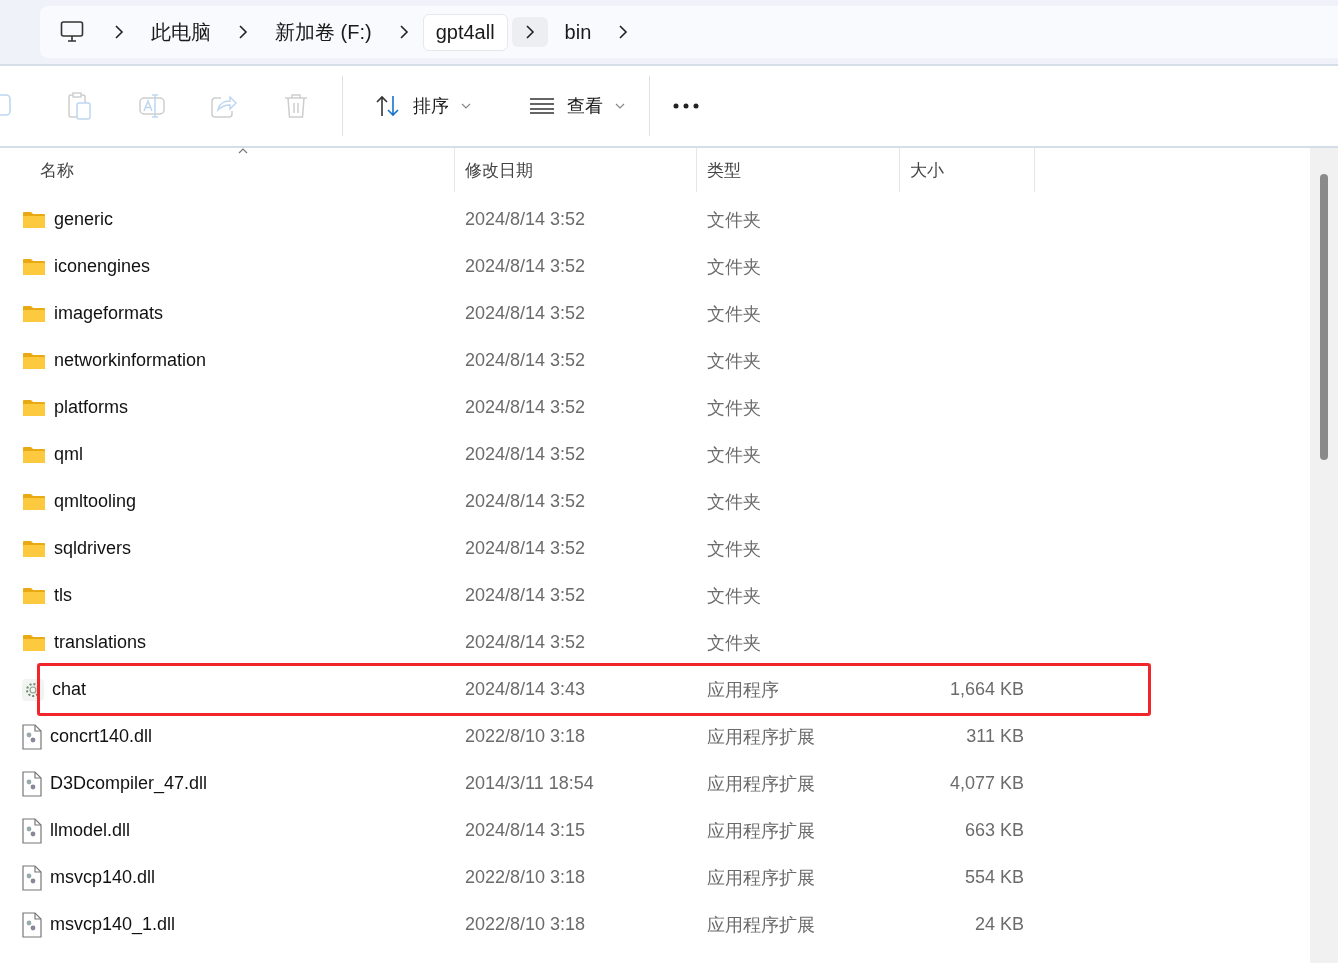 The height and width of the screenshot is (963, 1338). I want to click on breadcrumb-item: 此电脑, so click(181, 32).